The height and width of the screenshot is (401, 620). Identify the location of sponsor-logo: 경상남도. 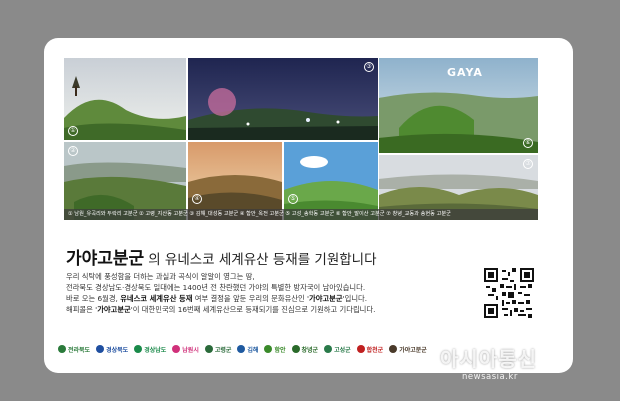
(150, 349).